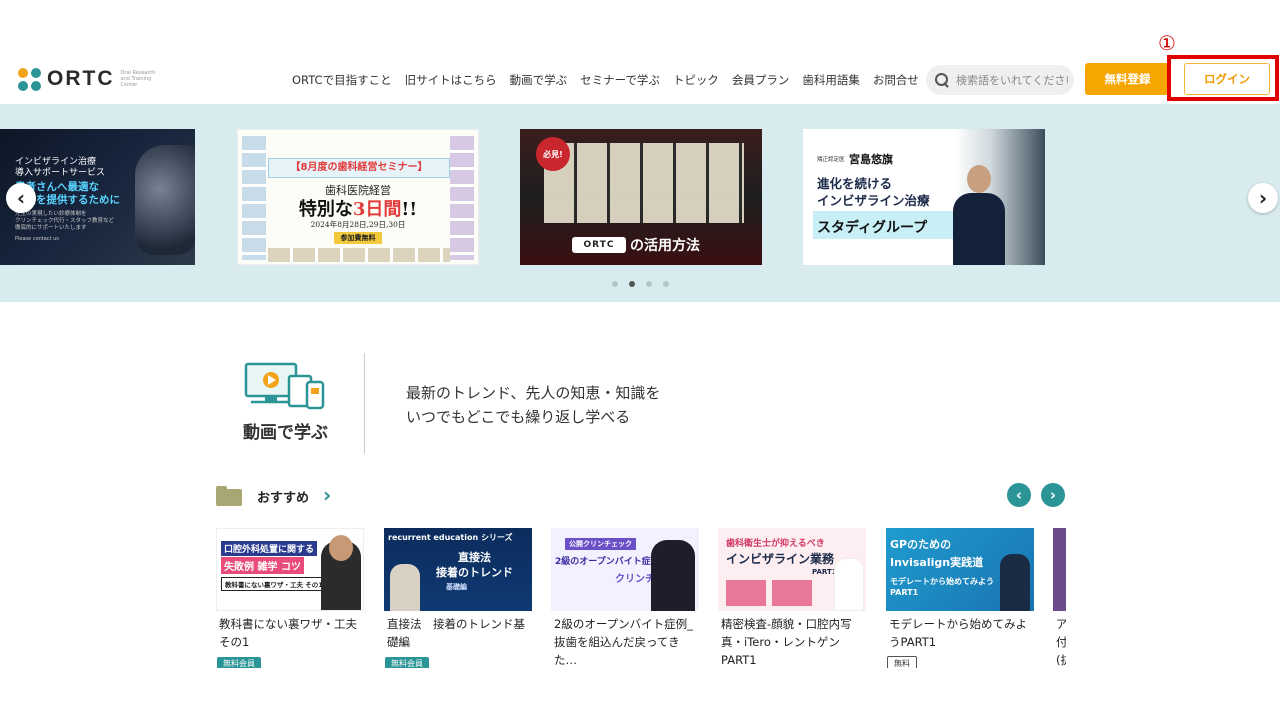 The width and height of the screenshot is (1280, 720). I want to click on slide-screens-image, so click(644, 183).